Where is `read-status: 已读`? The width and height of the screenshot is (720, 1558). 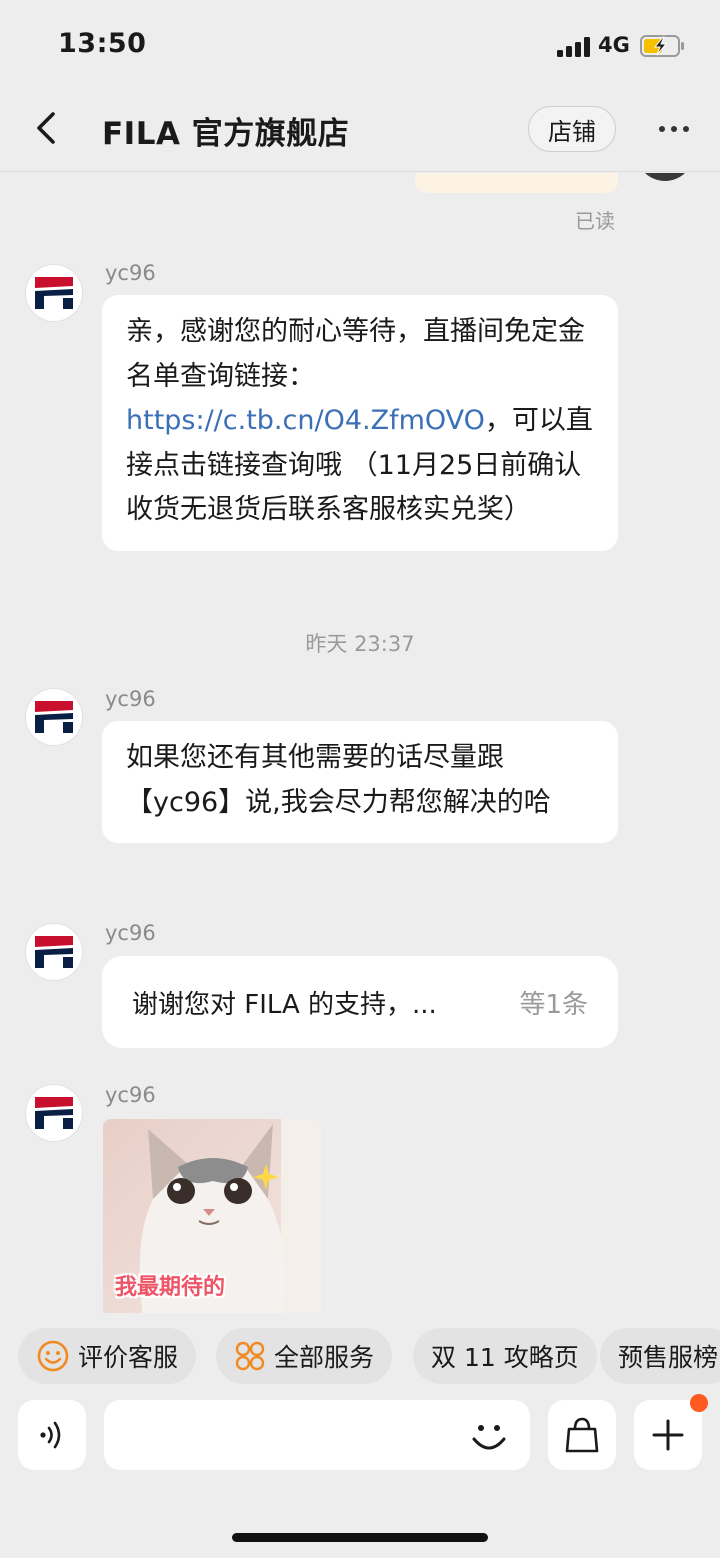 read-status: 已读 is located at coordinates (595, 221).